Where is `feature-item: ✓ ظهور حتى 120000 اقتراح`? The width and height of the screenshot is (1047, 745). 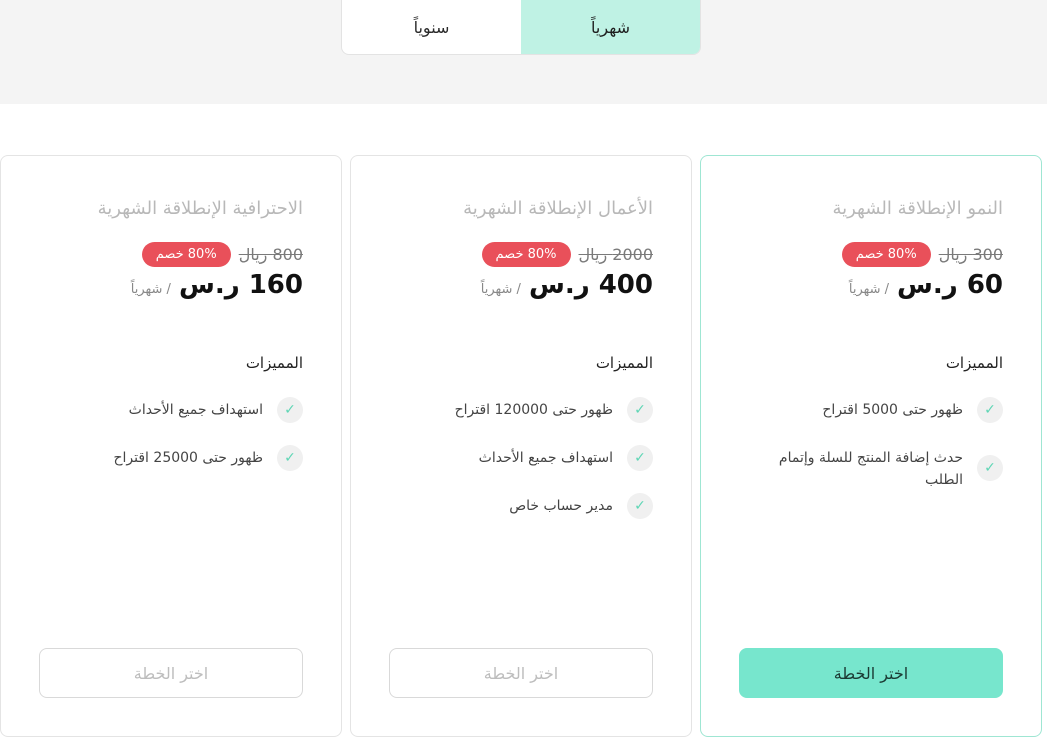 feature-item: ✓ ظهور حتى 120000 اقتراح is located at coordinates (518, 410).